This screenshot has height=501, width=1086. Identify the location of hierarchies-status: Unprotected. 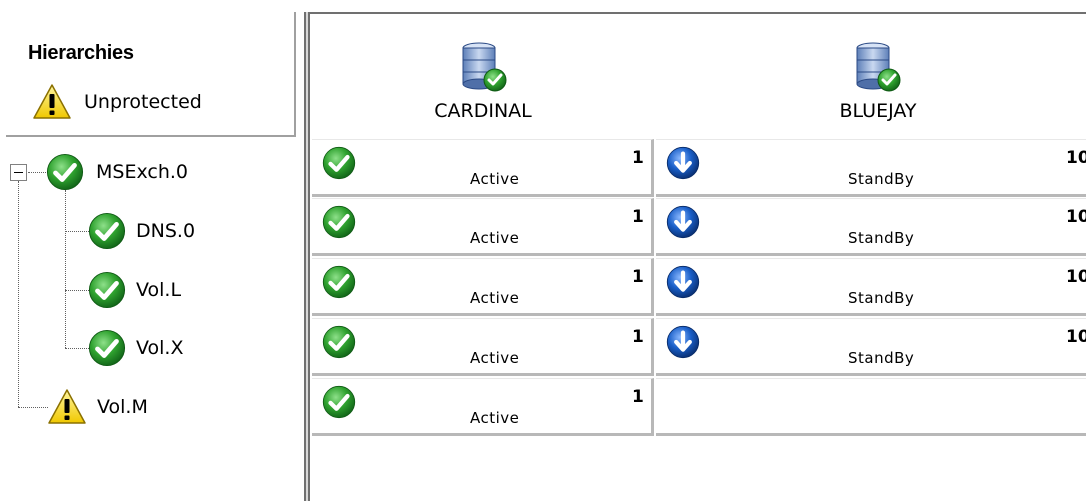
(117, 102).